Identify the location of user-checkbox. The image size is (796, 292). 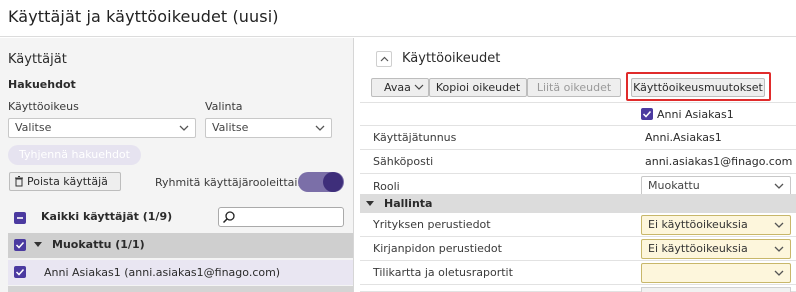
(20, 272).